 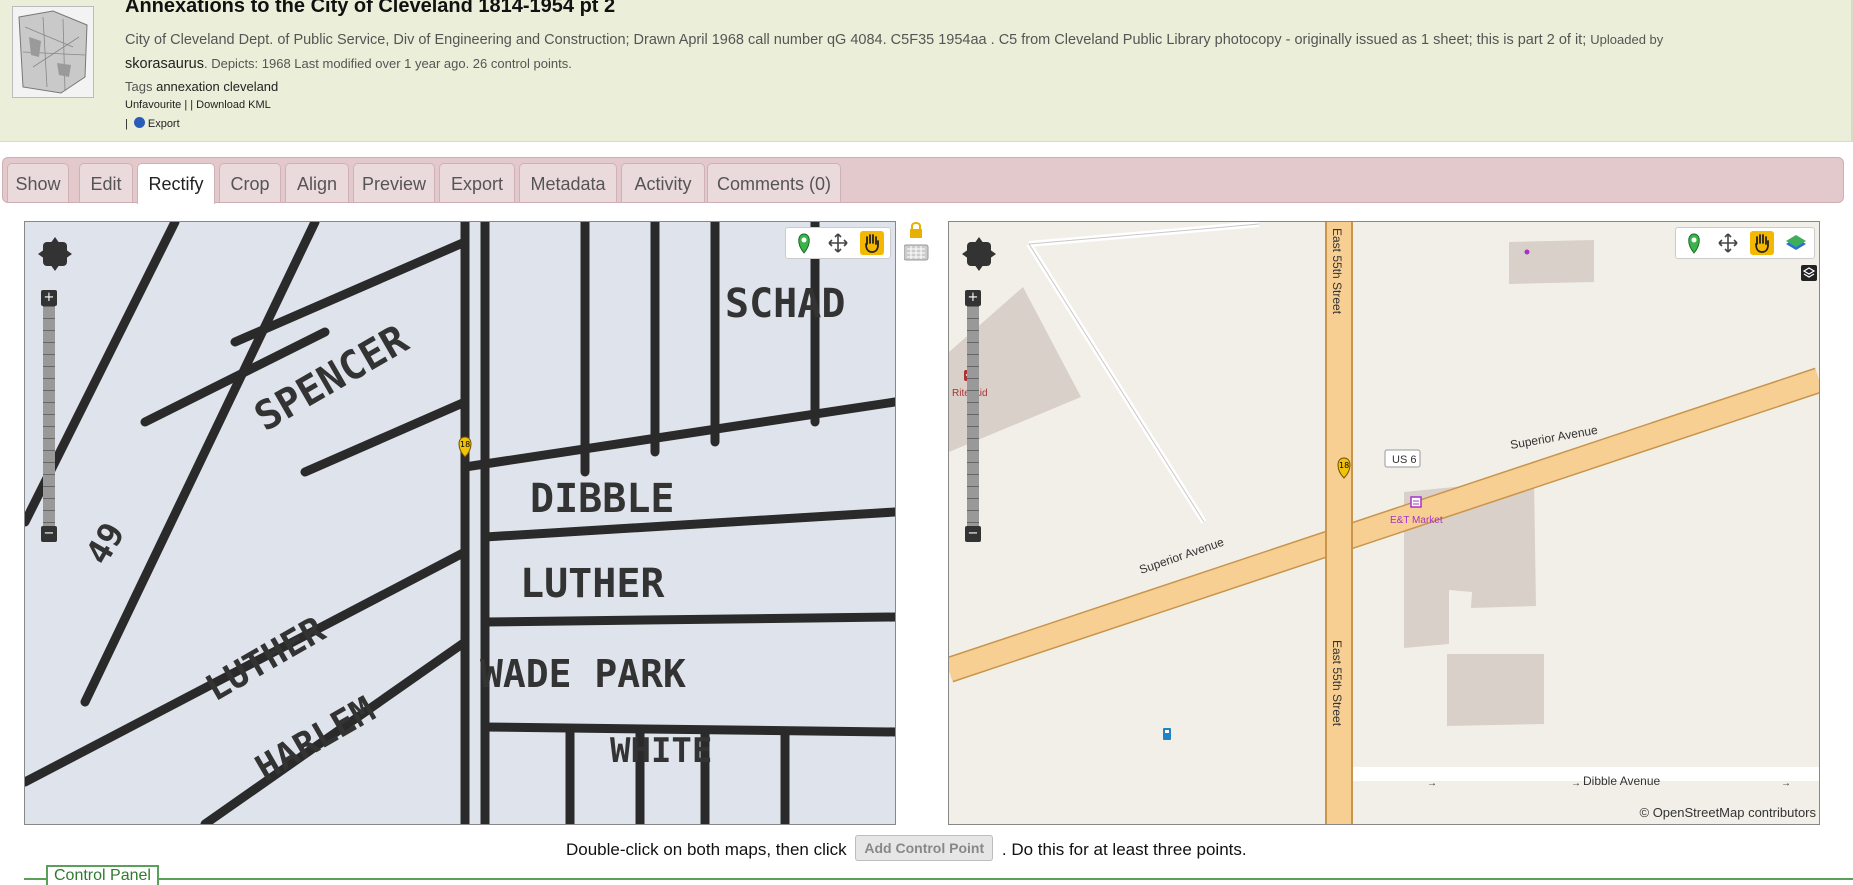 What do you see at coordinates (924, 848) in the screenshot?
I see `add-control-point-button: Add Control Point` at bounding box center [924, 848].